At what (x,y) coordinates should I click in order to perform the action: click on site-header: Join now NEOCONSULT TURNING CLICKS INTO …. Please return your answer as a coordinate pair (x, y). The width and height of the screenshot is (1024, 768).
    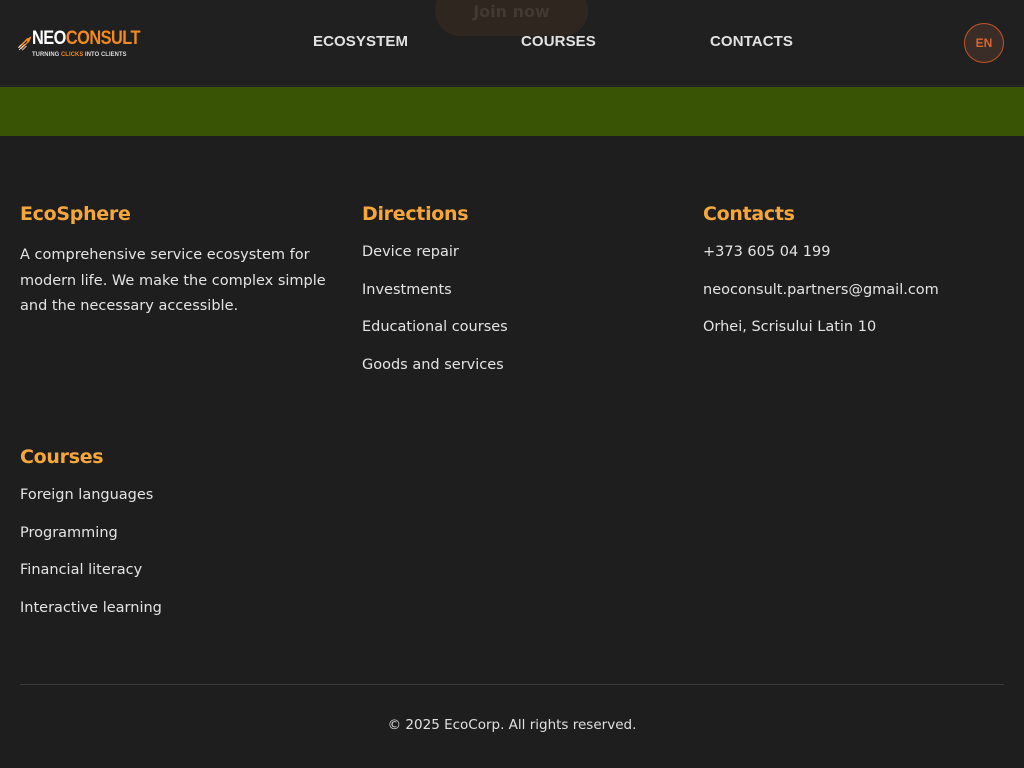
    Looking at the image, I should click on (512, 43).